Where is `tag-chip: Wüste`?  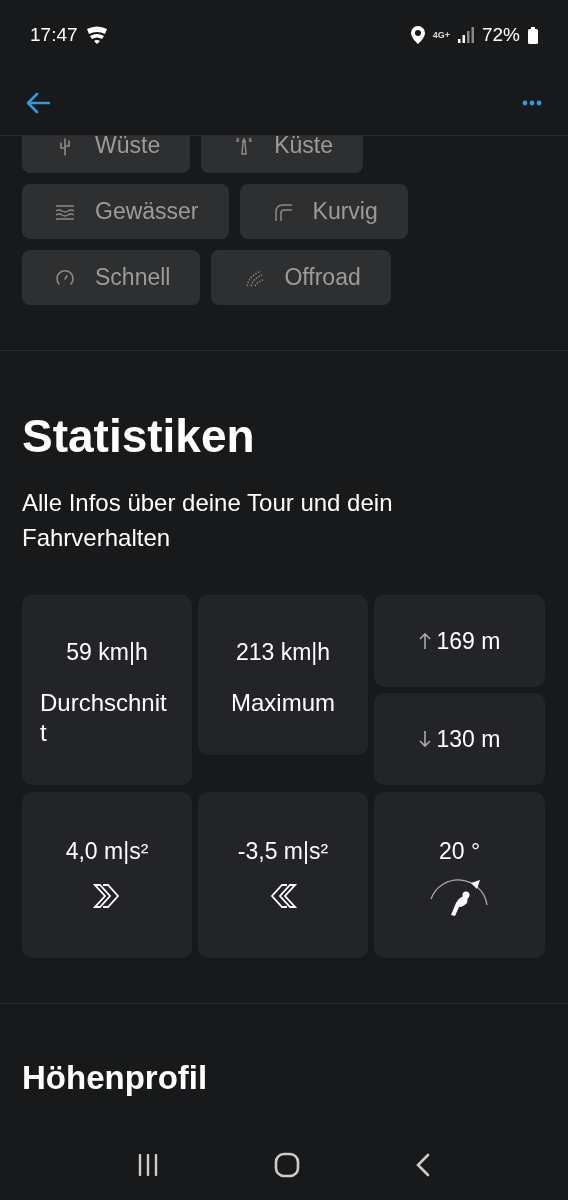 tag-chip: Wüste is located at coordinates (106, 154).